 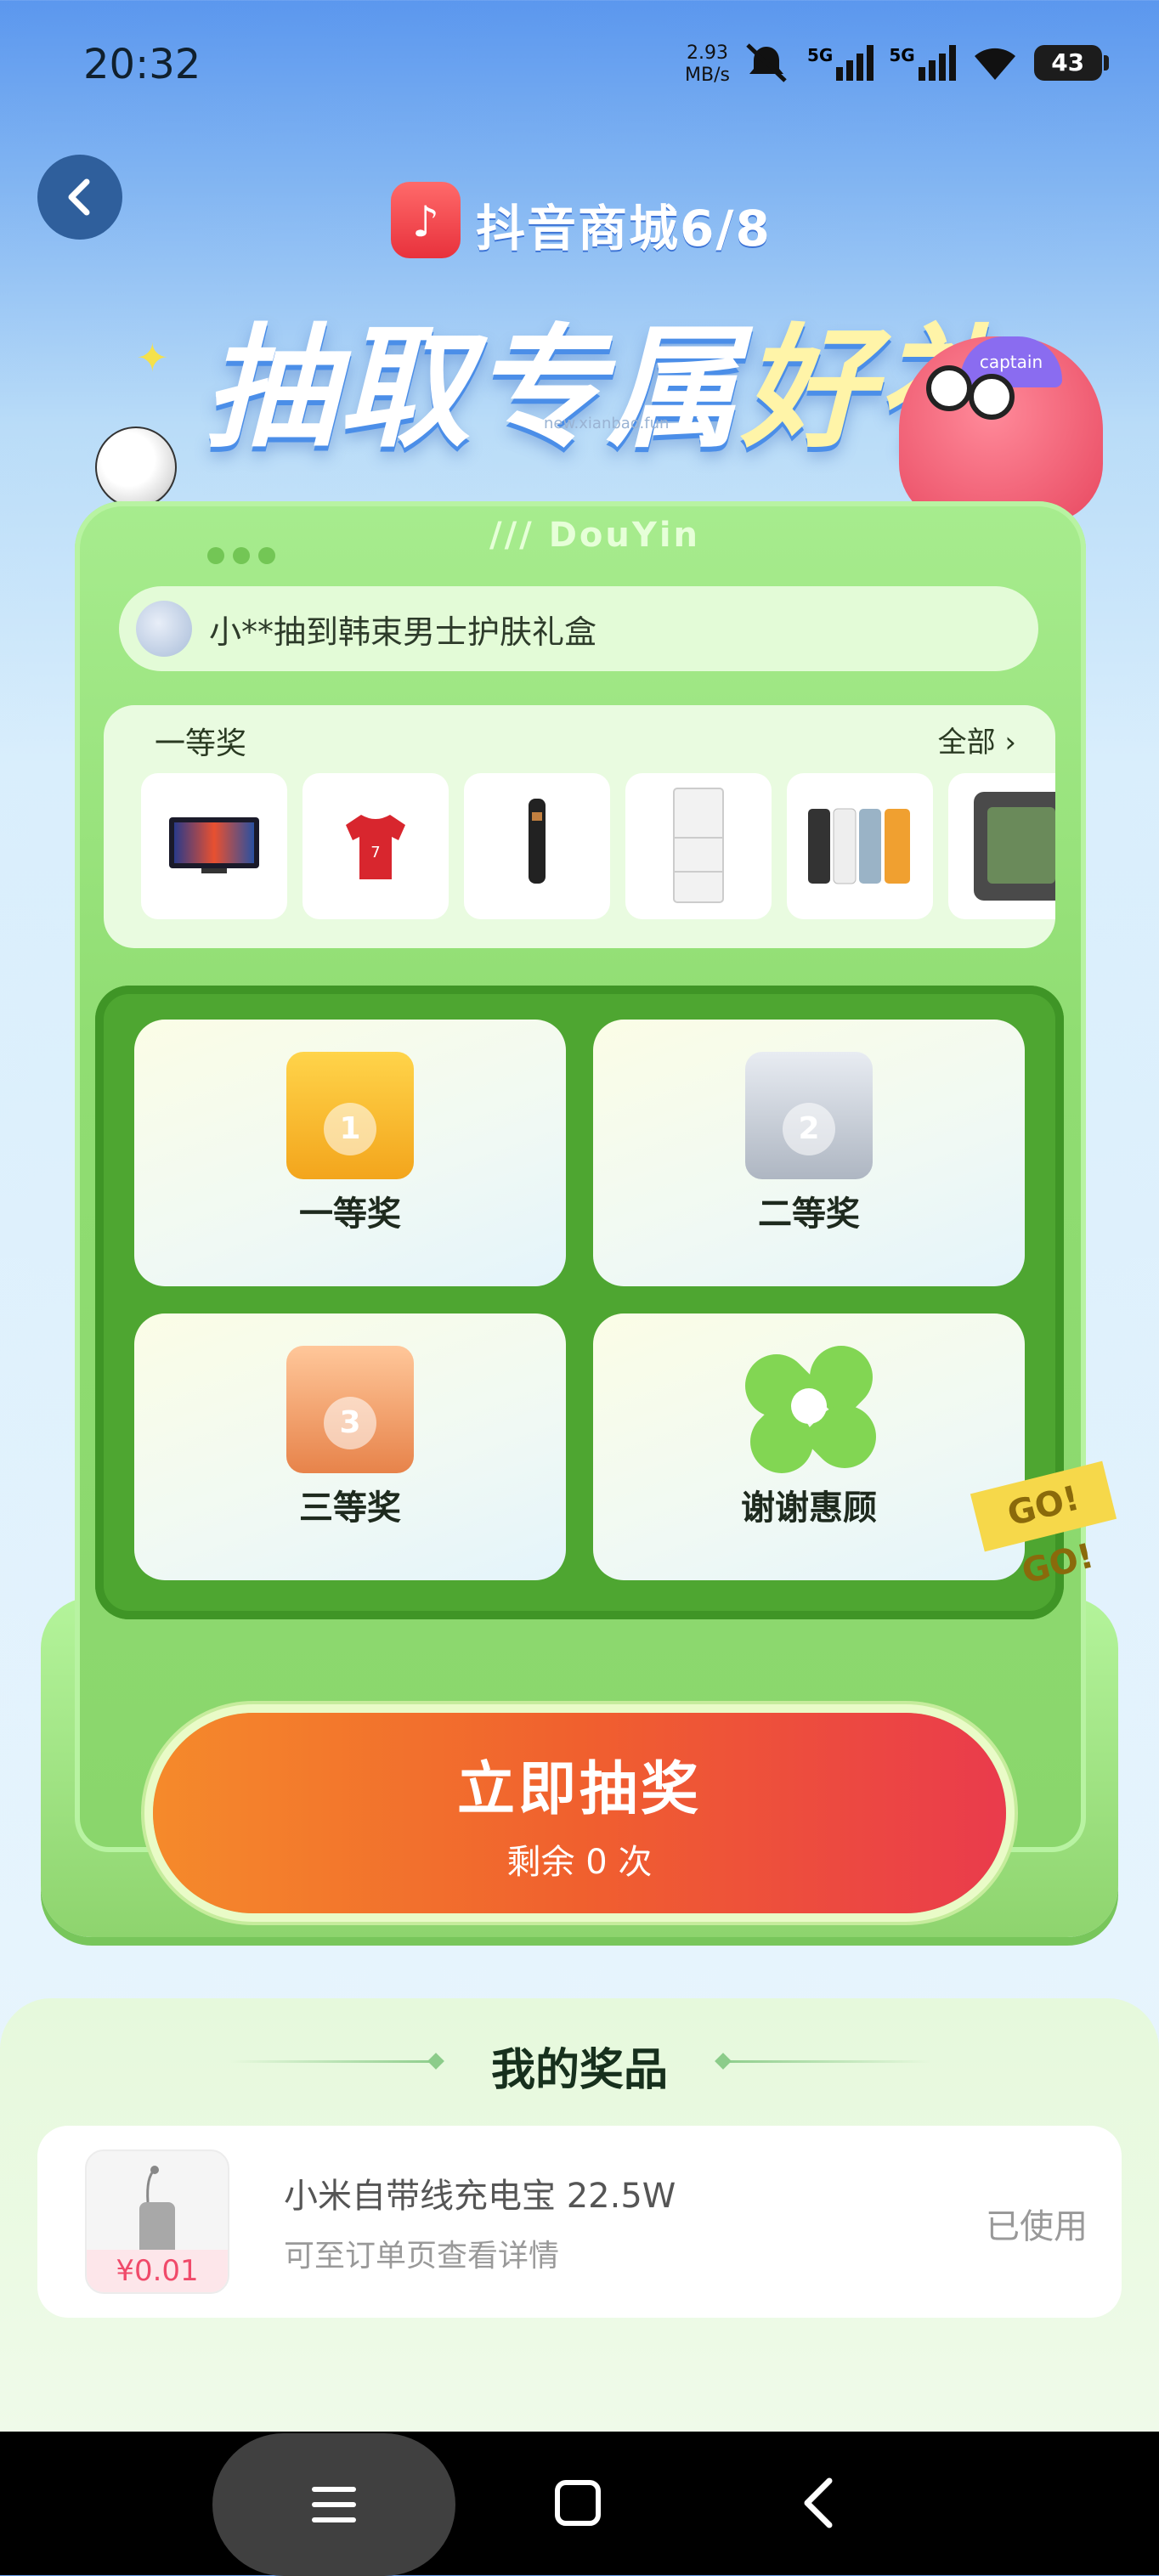 I want to click on remaining-draws: 剩余 0 次, so click(x=579, y=1863).